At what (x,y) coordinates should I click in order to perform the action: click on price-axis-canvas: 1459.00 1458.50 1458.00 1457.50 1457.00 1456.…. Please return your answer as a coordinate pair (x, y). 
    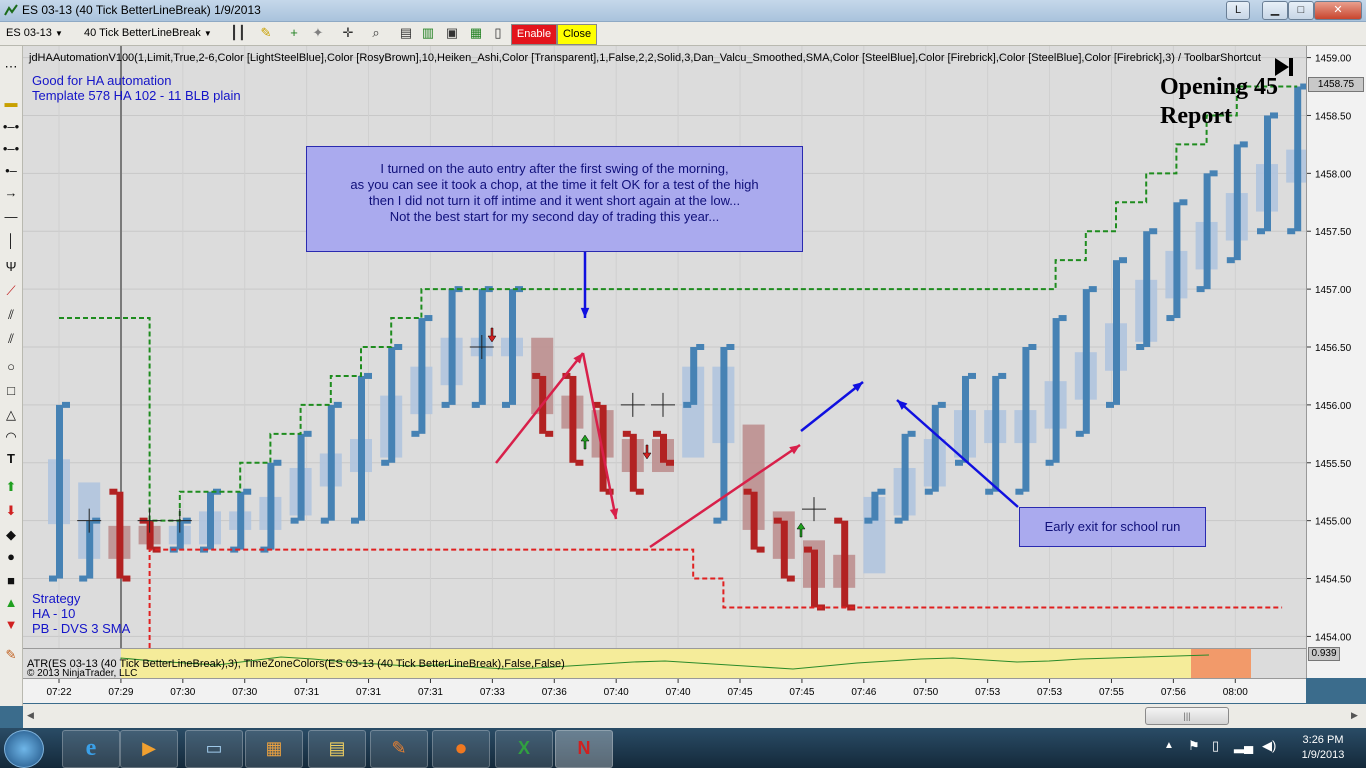
    Looking at the image, I should click on (1329, 348).